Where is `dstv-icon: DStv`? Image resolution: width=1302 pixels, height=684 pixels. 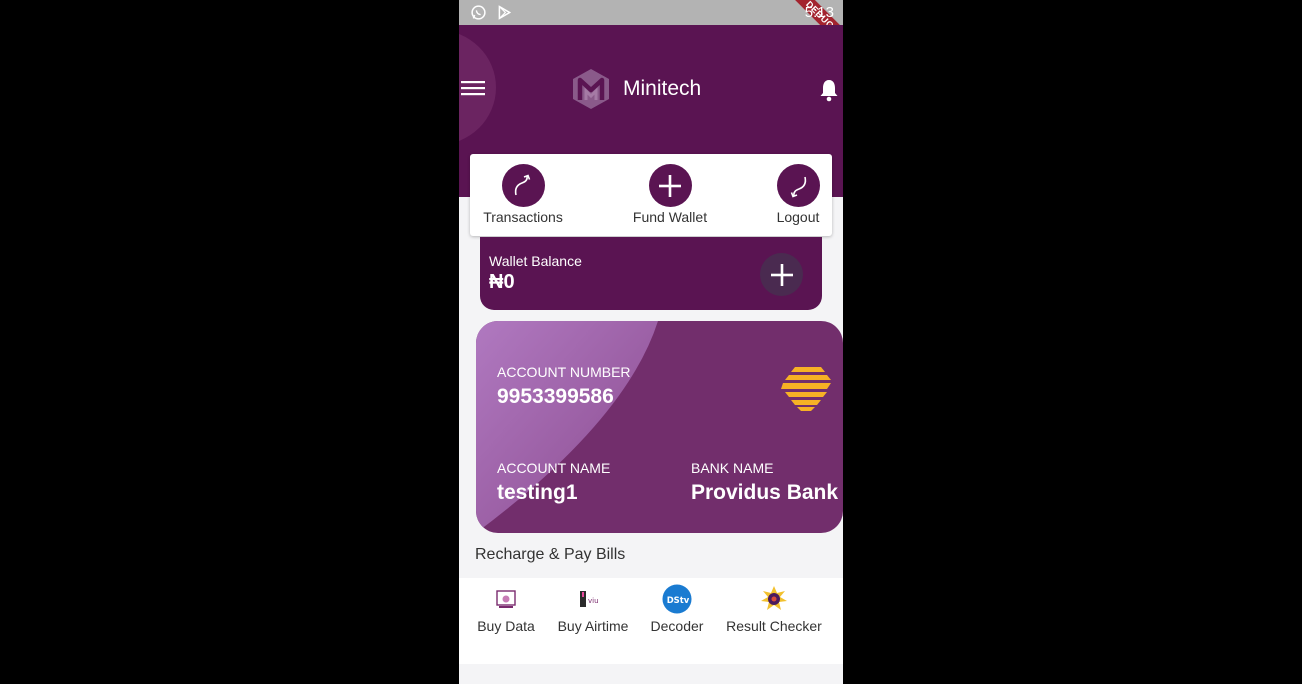
dstv-icon: DStv is located at coordinates (677, 599).